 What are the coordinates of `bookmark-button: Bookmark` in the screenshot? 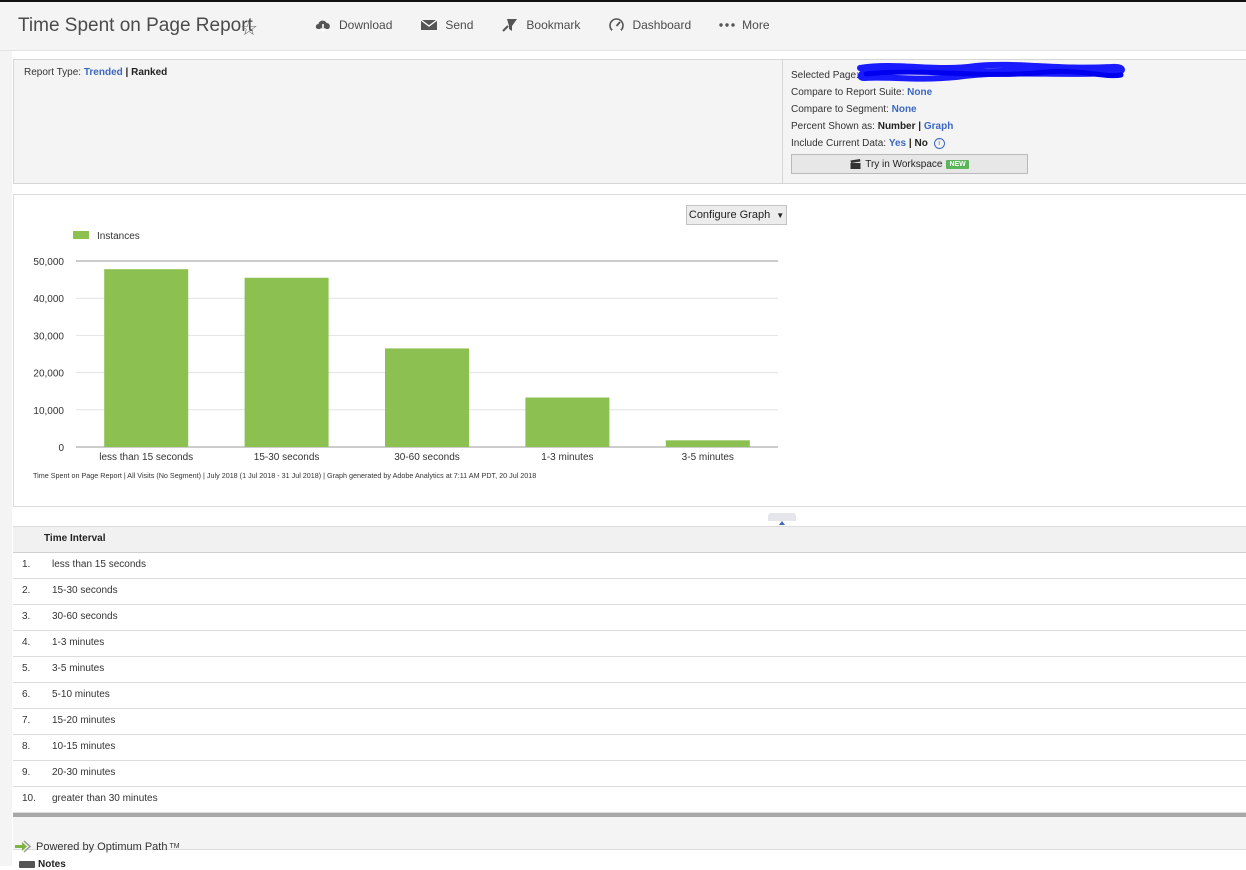 It's located at (540, 25).